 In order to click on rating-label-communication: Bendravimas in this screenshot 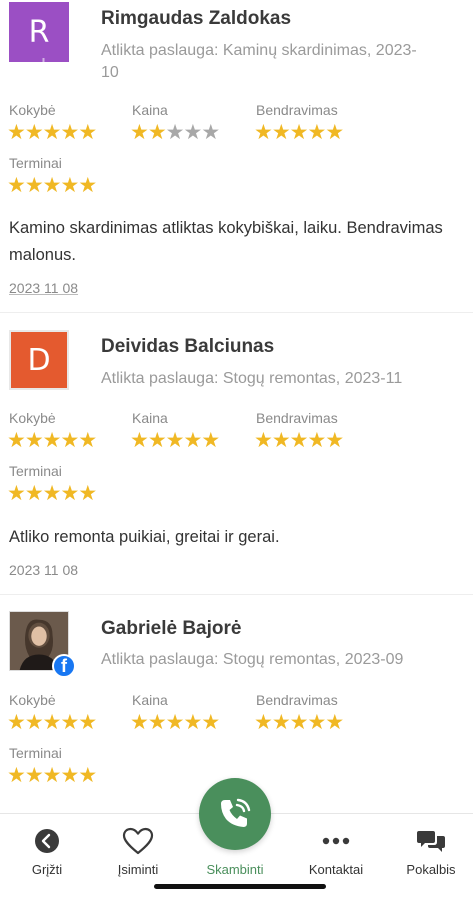, I will do `click(297, 700)`.